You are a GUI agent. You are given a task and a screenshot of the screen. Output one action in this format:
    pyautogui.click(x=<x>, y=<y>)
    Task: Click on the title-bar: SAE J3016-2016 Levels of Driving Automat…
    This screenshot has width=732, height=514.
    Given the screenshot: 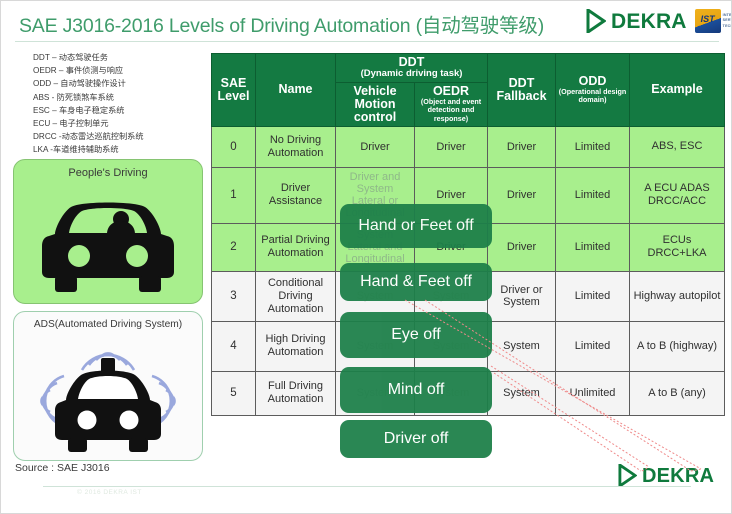 What is the action you would take?
    pyautogui.click(x=366, y=22)
    